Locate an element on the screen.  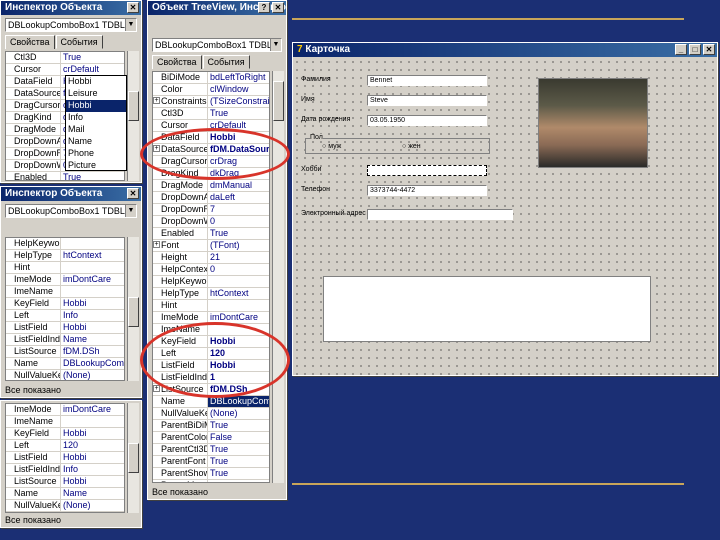
property-value: 21 is located at coordinates (238, 257).